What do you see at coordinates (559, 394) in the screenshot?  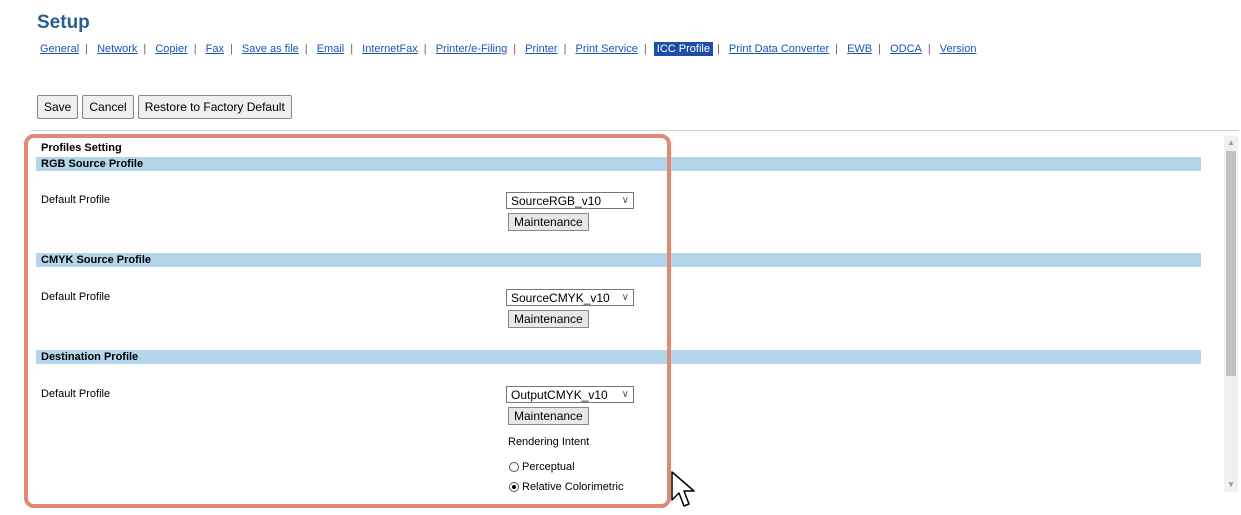 I see `destination-profile-select-value: OutputCMYK_v10` at bounding box center [559, 394].